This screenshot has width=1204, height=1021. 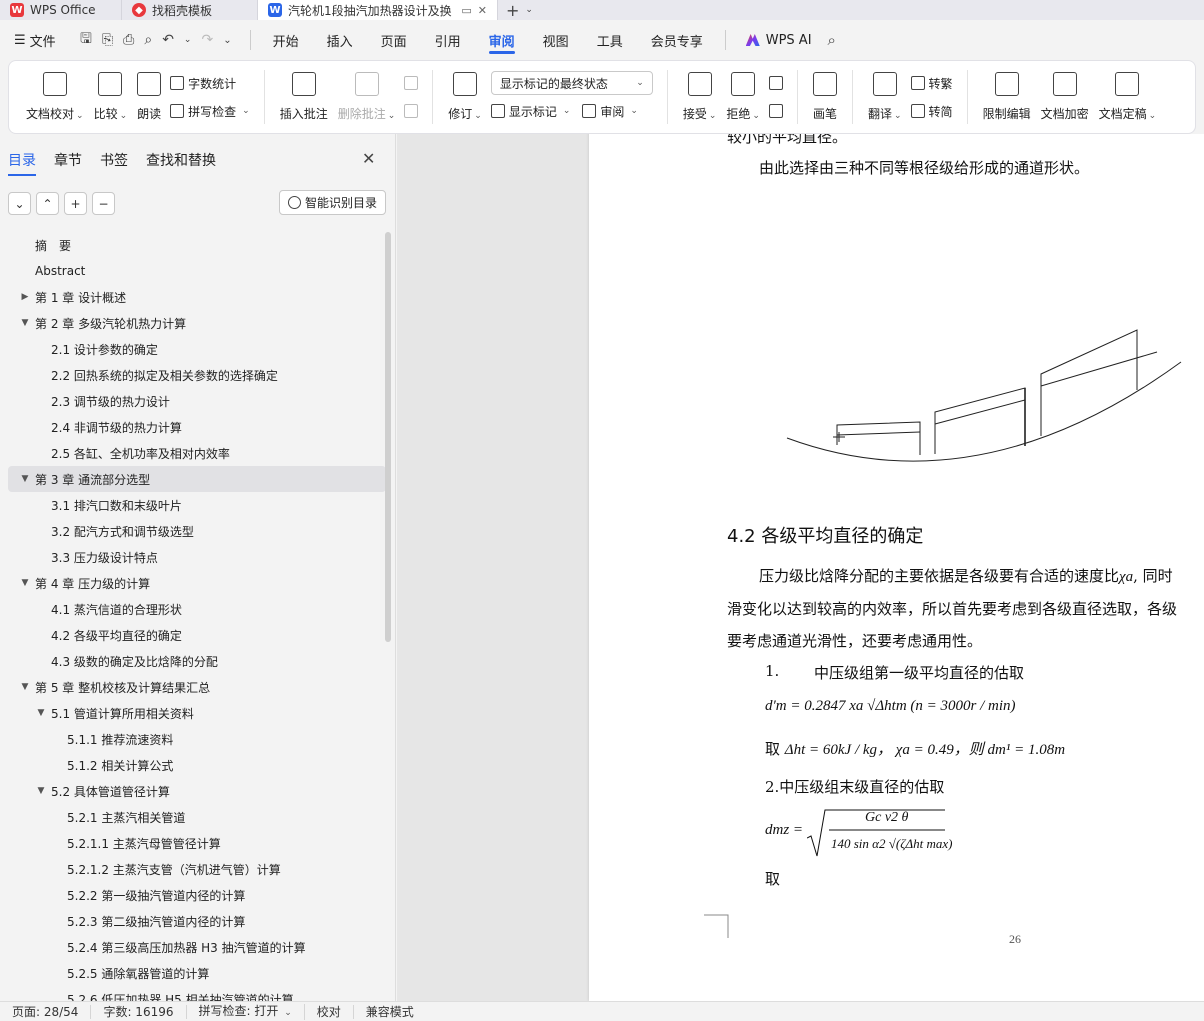 I want to click on revise-button: 修订 ⌄, so click(x=465, y=97).